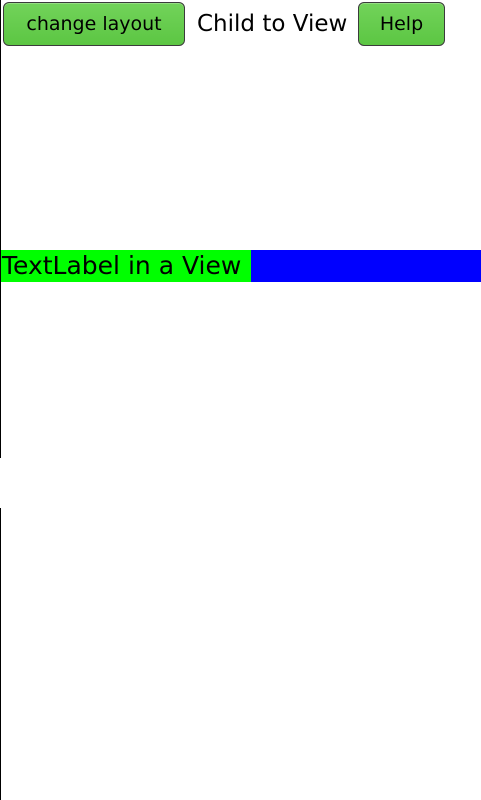  Describe the element at coordinates (401, 24) in the screenshot. I see `help-button: Help` at that location.